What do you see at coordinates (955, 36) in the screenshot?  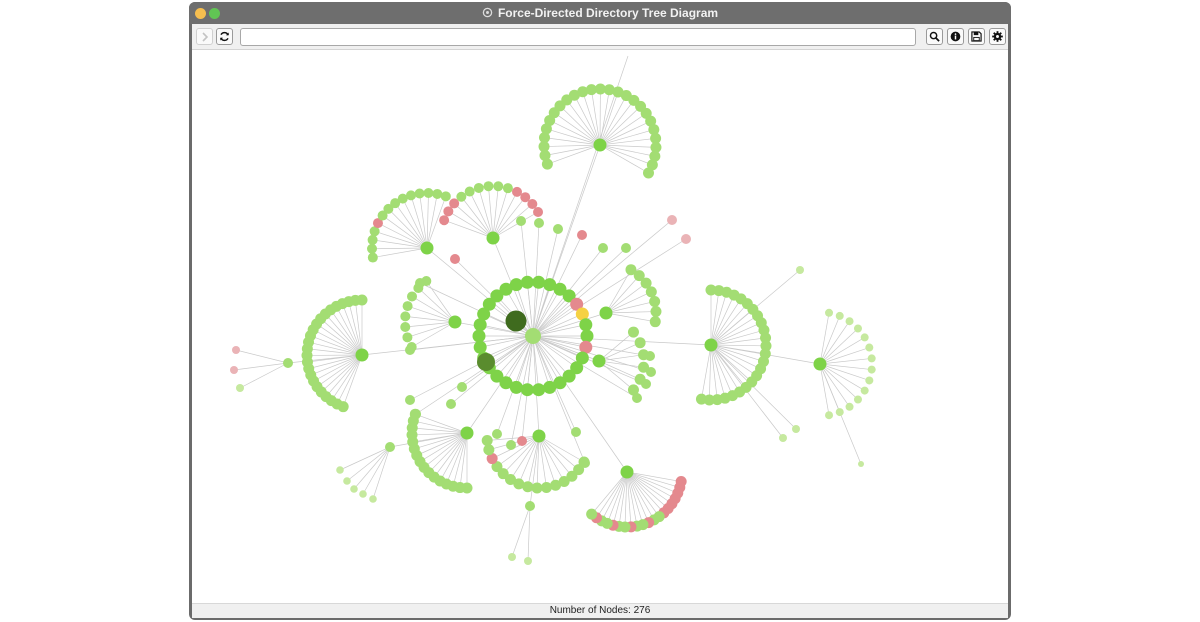 I see `info-button` at bounding box center [955, 36].